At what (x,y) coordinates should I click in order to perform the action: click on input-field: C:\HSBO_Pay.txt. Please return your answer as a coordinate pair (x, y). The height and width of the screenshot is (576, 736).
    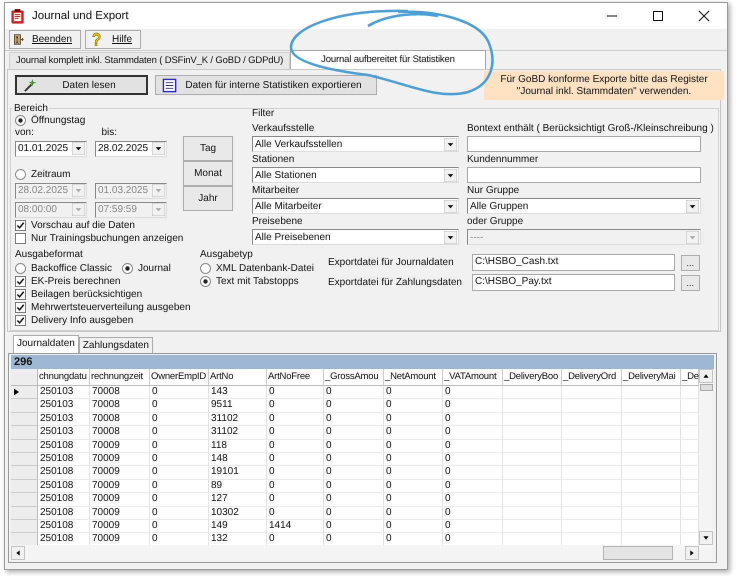
    Looking at the image, I should click on (573, 282).